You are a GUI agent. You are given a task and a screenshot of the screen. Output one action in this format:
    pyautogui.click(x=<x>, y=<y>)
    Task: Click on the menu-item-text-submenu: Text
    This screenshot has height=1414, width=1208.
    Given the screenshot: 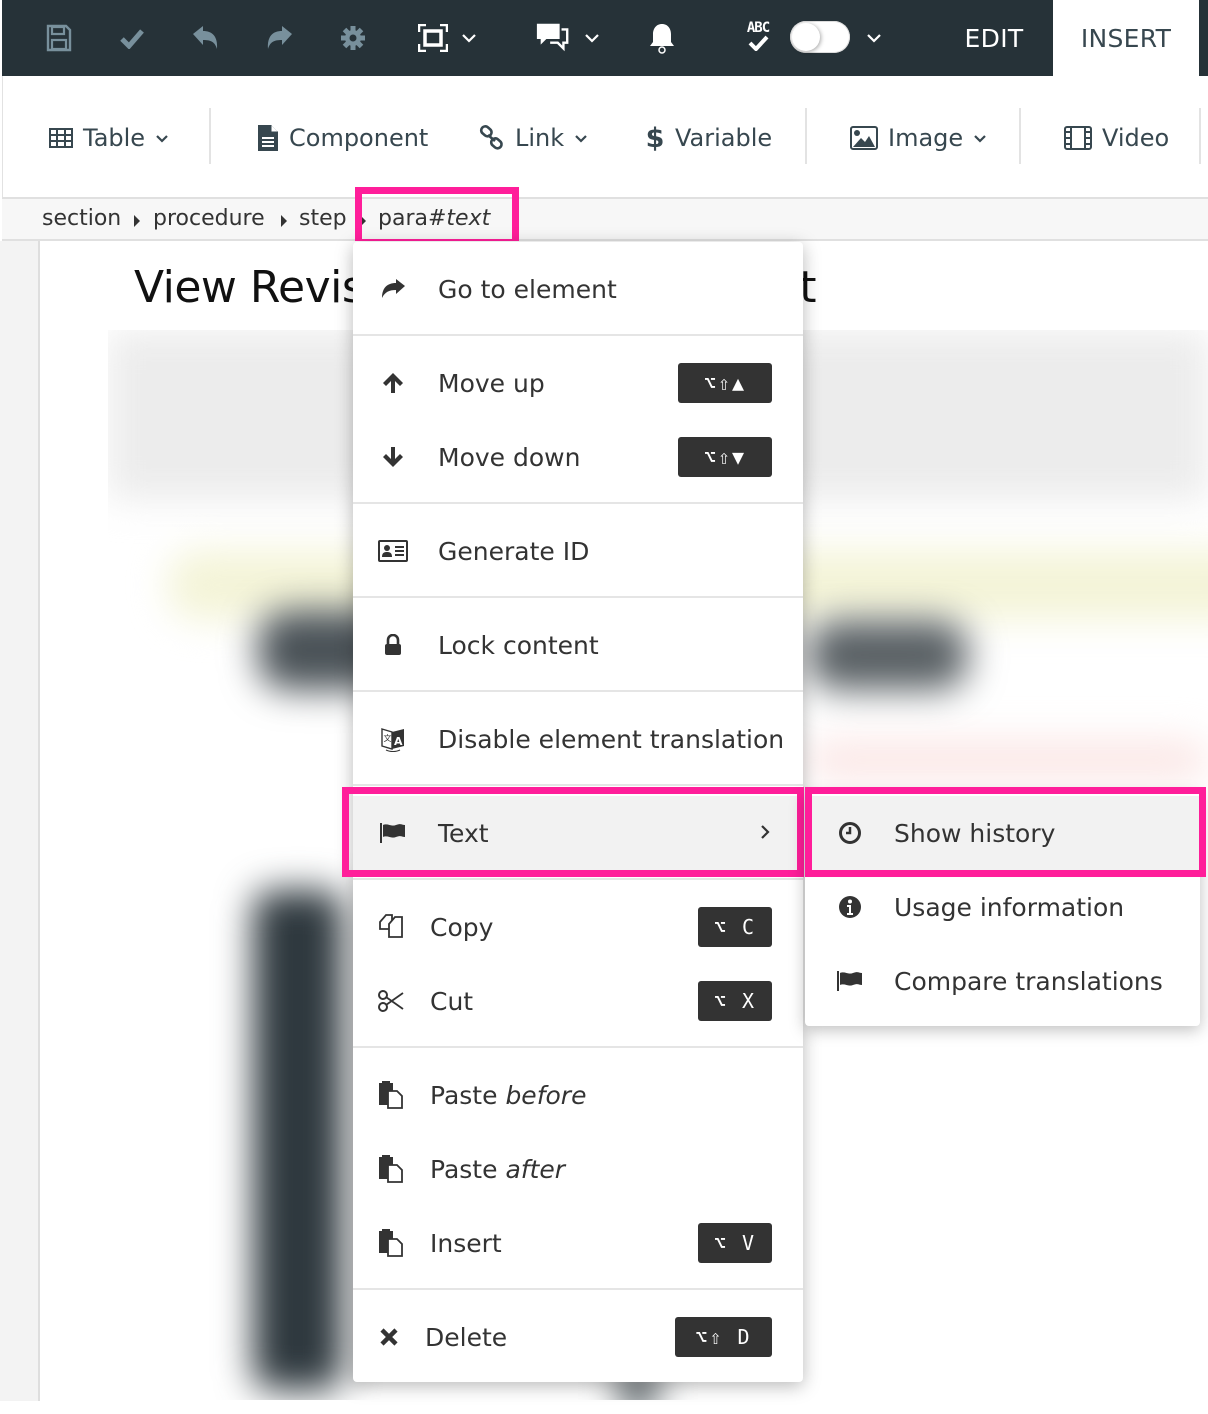 What is the action you would take?
    pyautogui.click(x=578, y=833)
    